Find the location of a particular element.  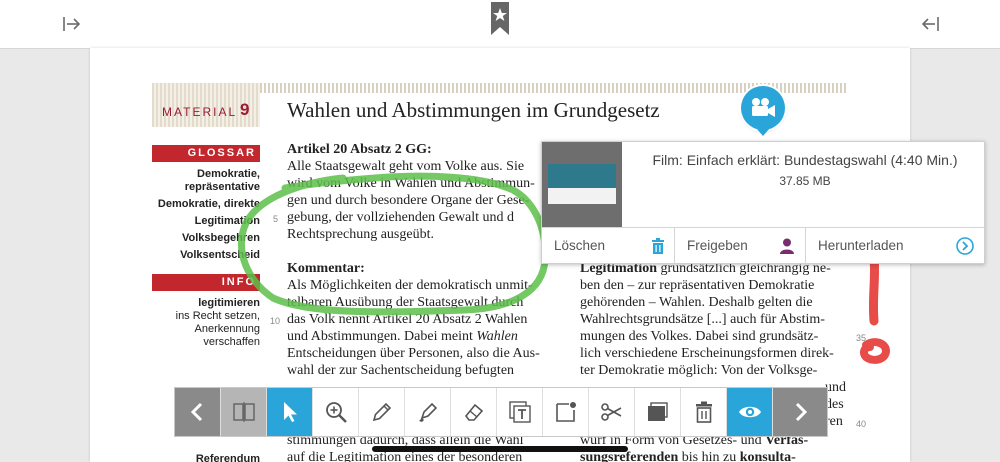

share-button: Freigeben is located at coordinates (740, 246).